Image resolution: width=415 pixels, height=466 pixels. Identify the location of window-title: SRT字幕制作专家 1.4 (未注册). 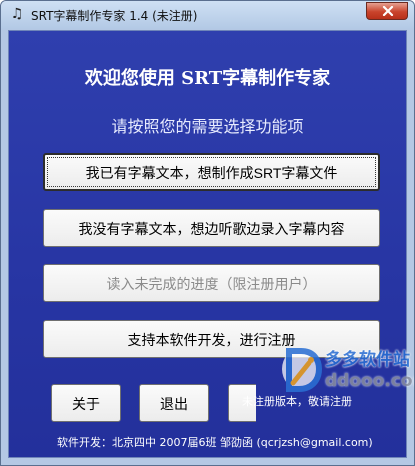
(114, 16).